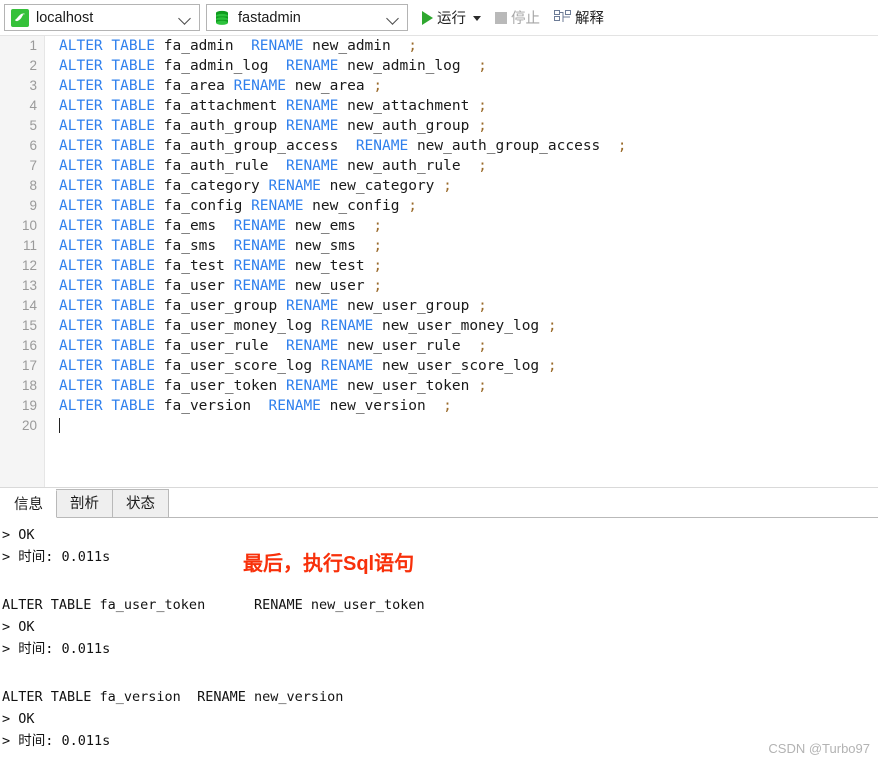  I want to click on code-text: ALTER TABLE fa_test RENAME new_test ;, so click(213, 266).